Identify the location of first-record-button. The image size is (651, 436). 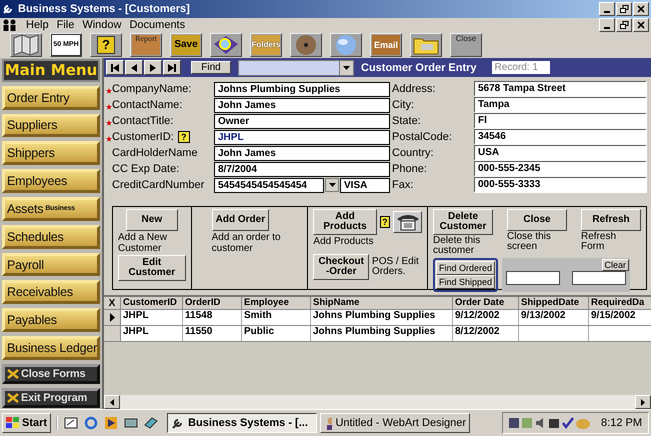
(115, 67).